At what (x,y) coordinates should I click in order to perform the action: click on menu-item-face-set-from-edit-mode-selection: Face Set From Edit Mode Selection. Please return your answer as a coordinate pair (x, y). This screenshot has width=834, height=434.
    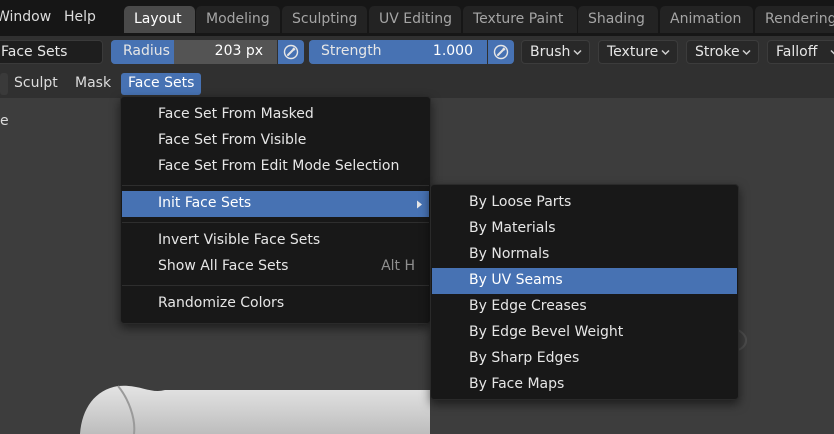
    Looking at the image, I should click on (275, 167).